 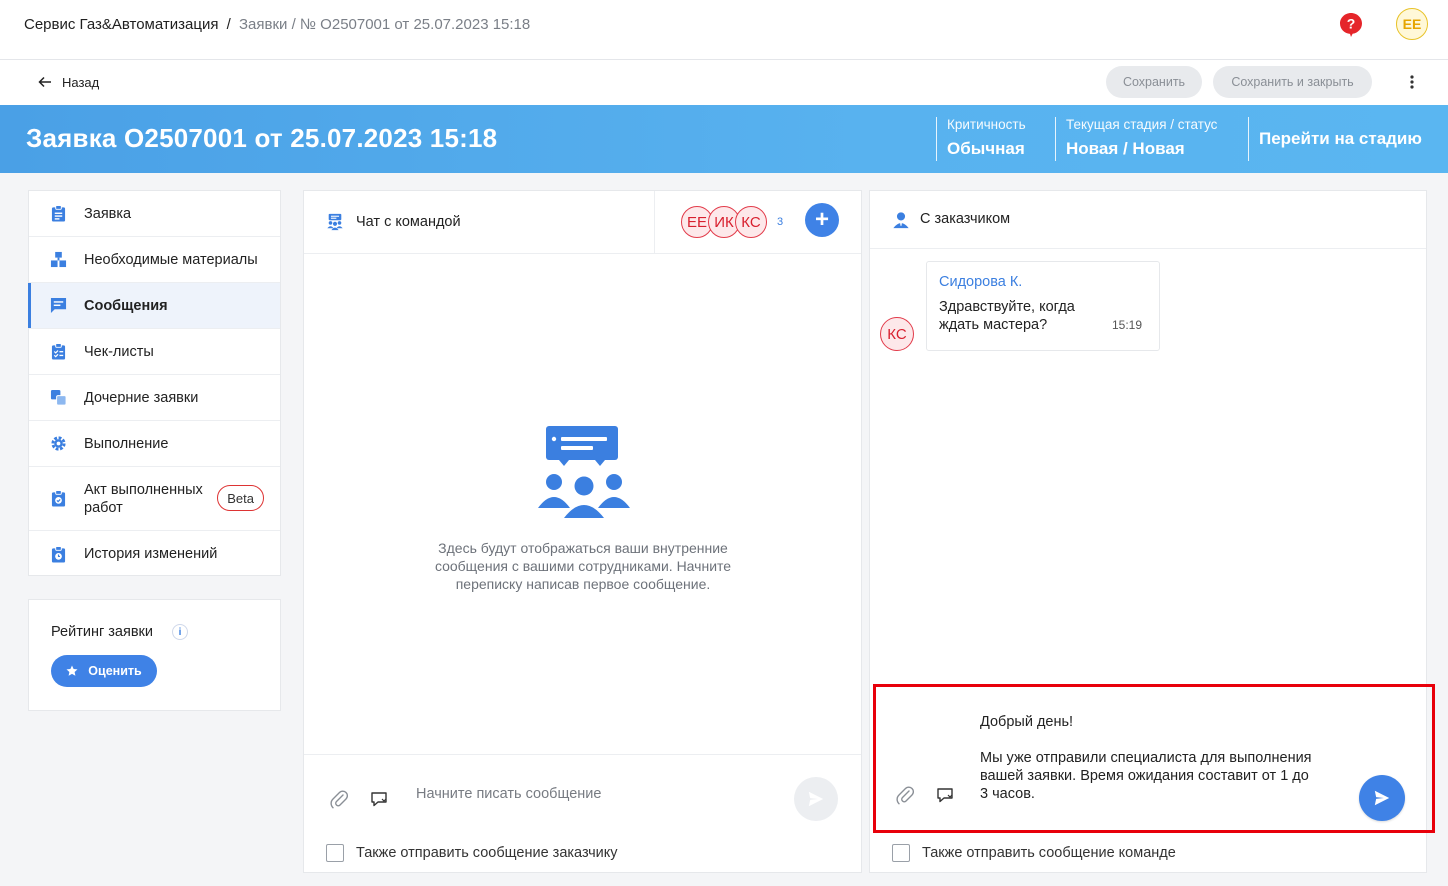 I want to click on also-send-to-team: Также отправить сообщение команде, so click(x=1034, y=853).